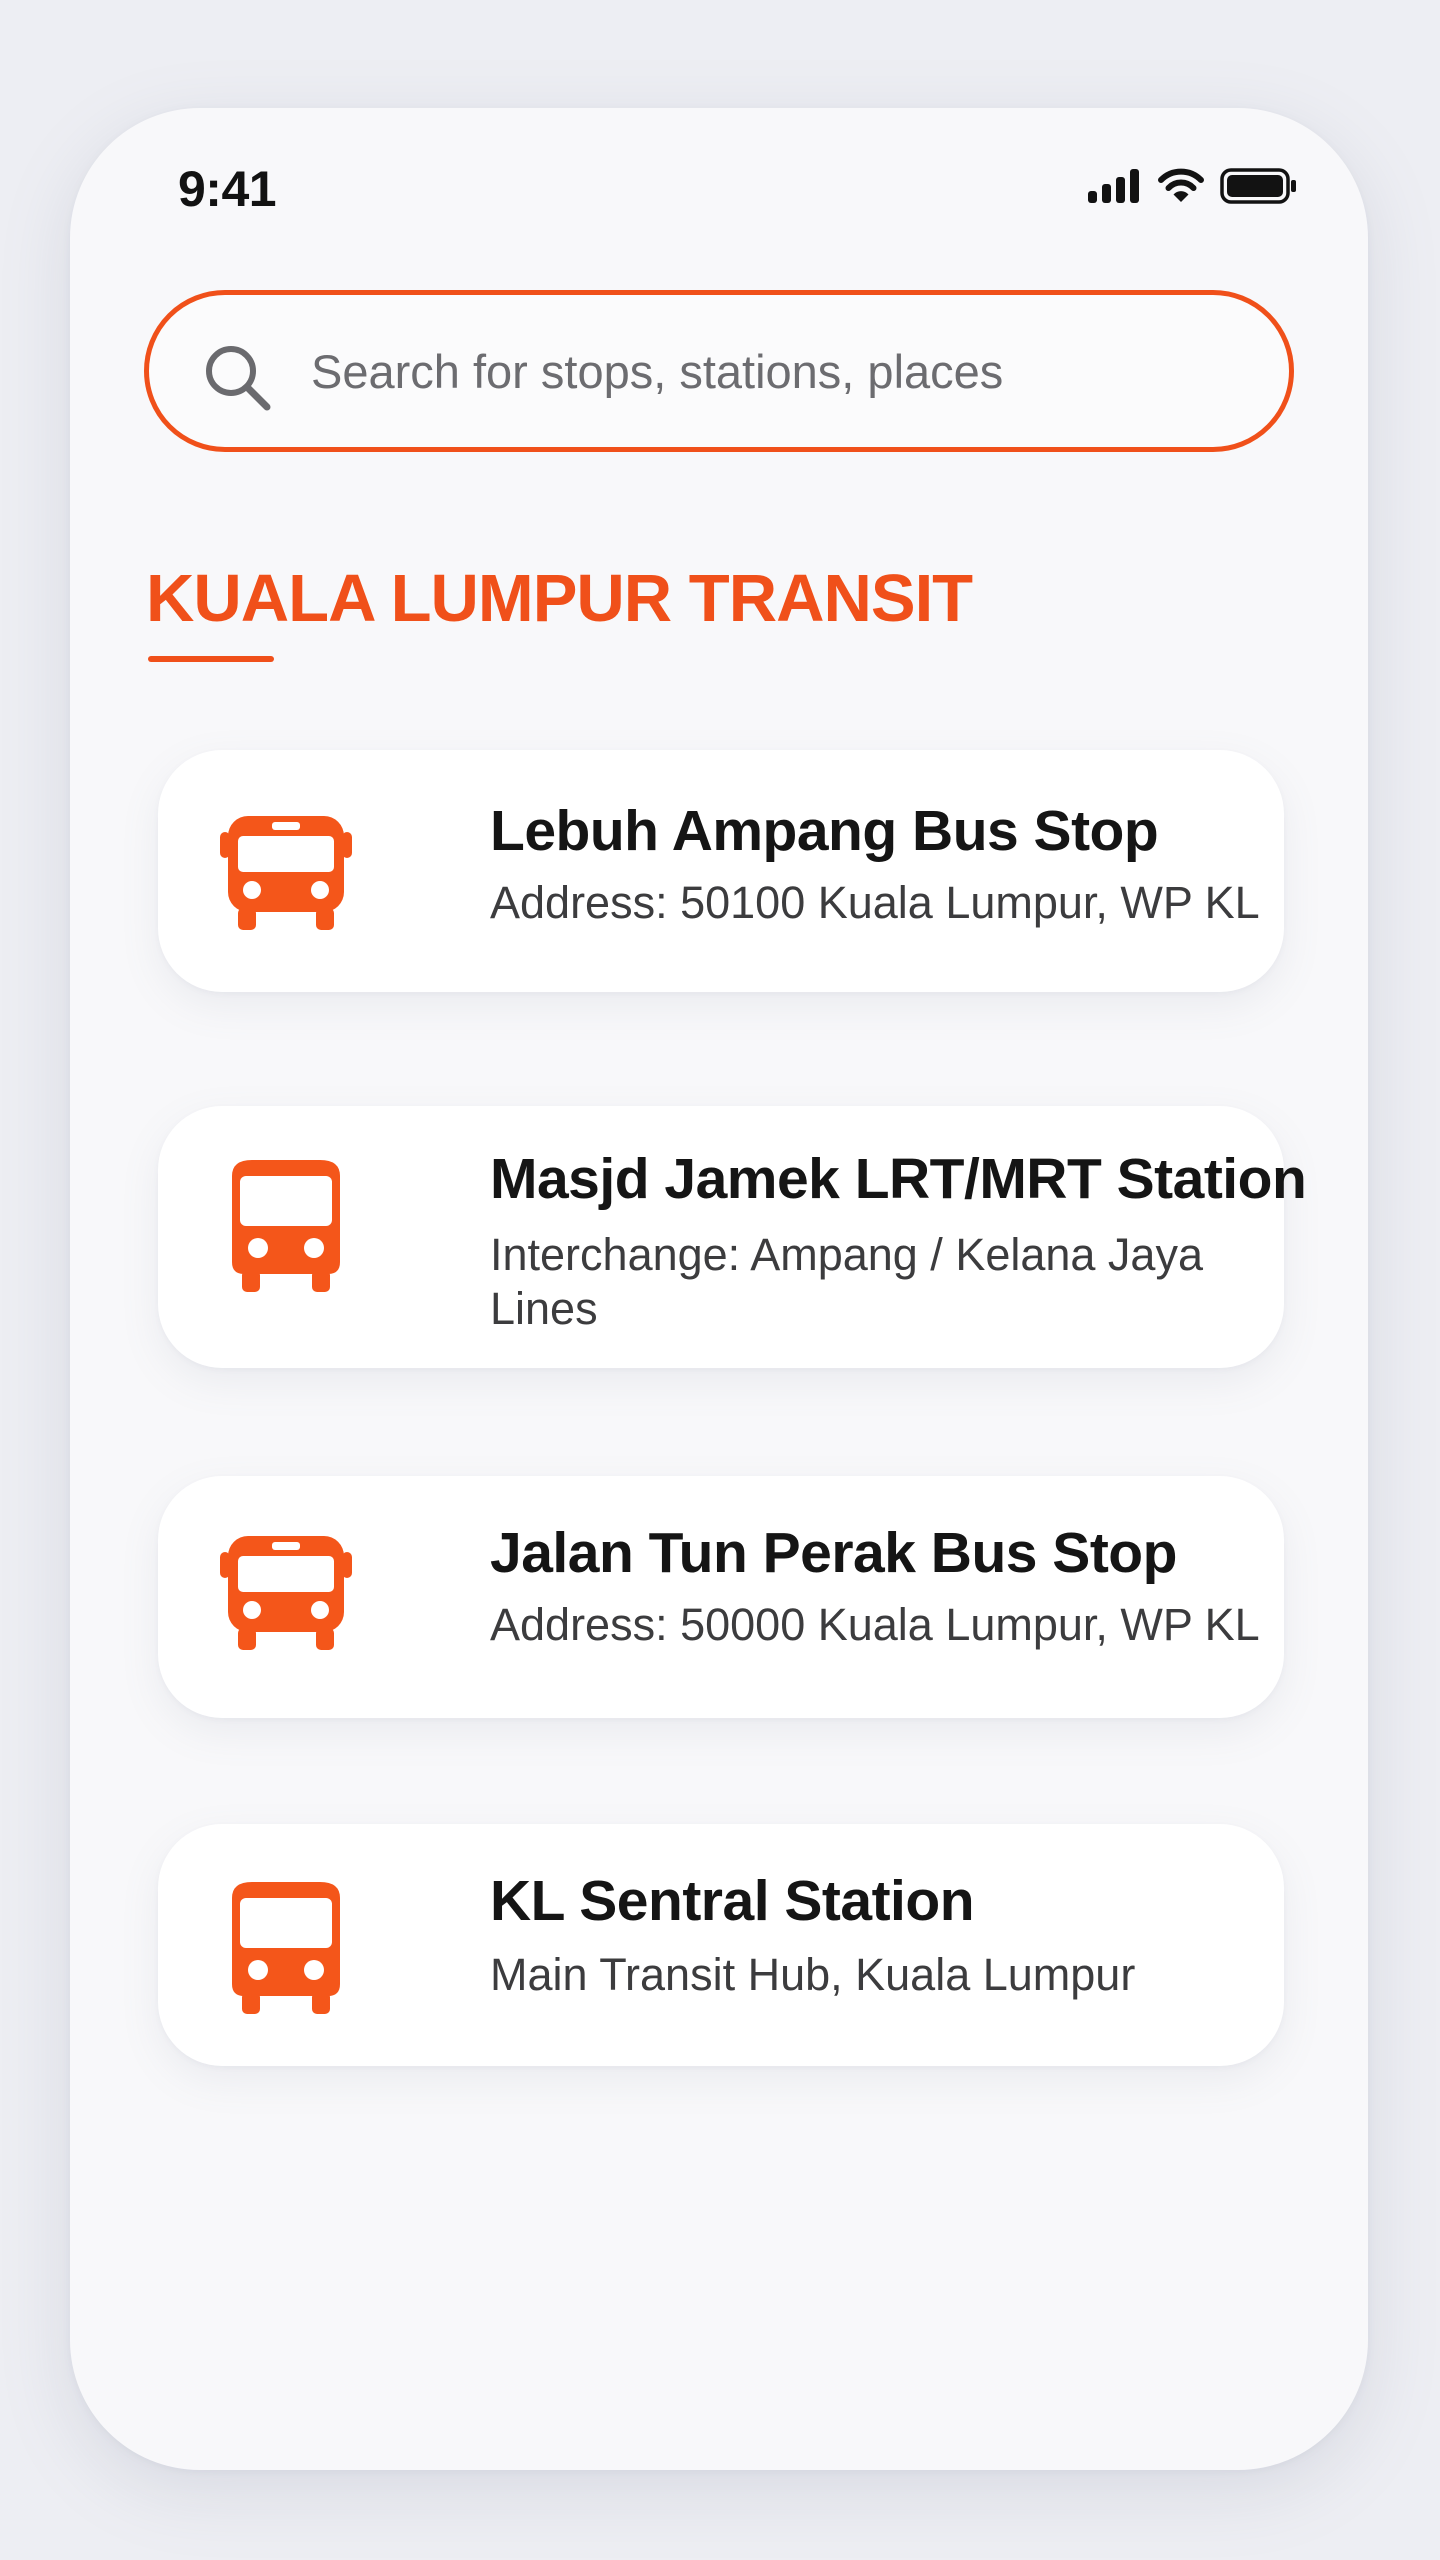 The height and width of the screenshot is (2560, 1440). What do you see at coordinates (732, 1901) in the screenshot?
I see `stop-name: KL Sentral Station` at bounding box center [732, 1901].